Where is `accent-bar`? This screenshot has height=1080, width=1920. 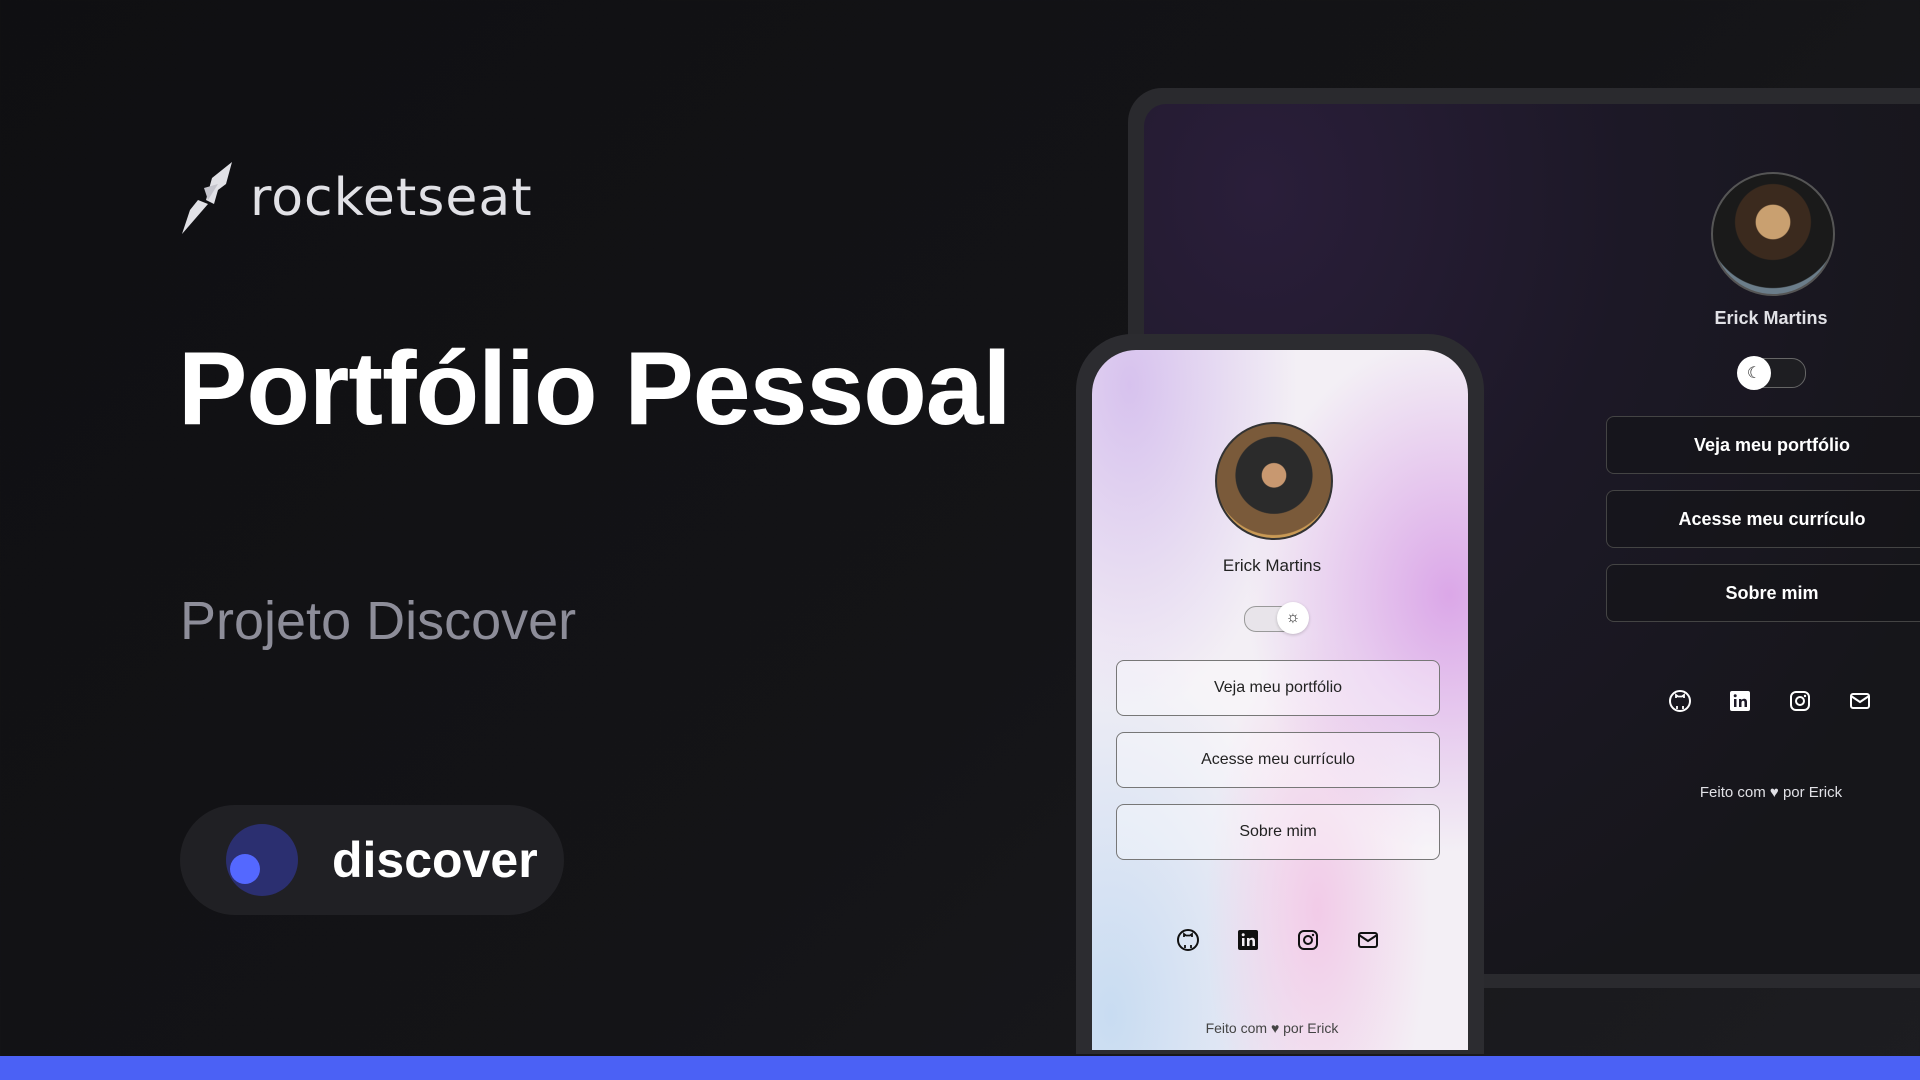
accent-bar is located at coordinates (960, 1068).